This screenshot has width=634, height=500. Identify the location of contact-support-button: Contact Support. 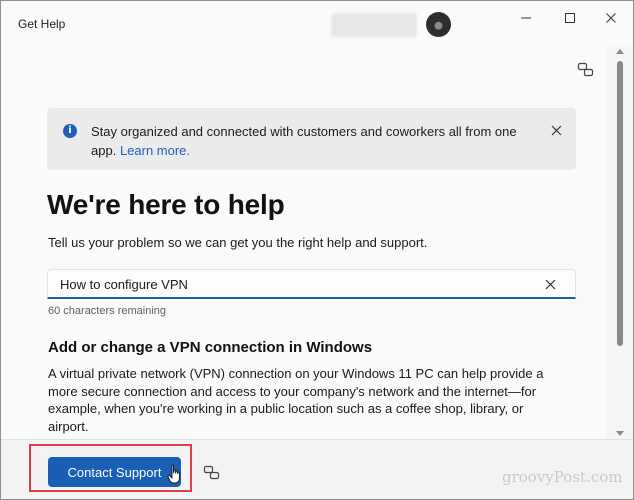
(114, 472).